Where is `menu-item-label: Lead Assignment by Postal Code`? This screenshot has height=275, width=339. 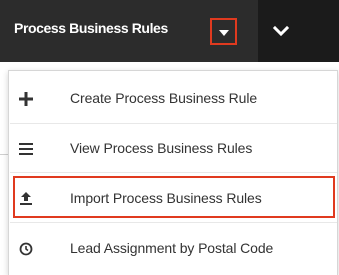 menu-item-label: Lead Assignment by Postal Code is located at coordinates (172, 248).